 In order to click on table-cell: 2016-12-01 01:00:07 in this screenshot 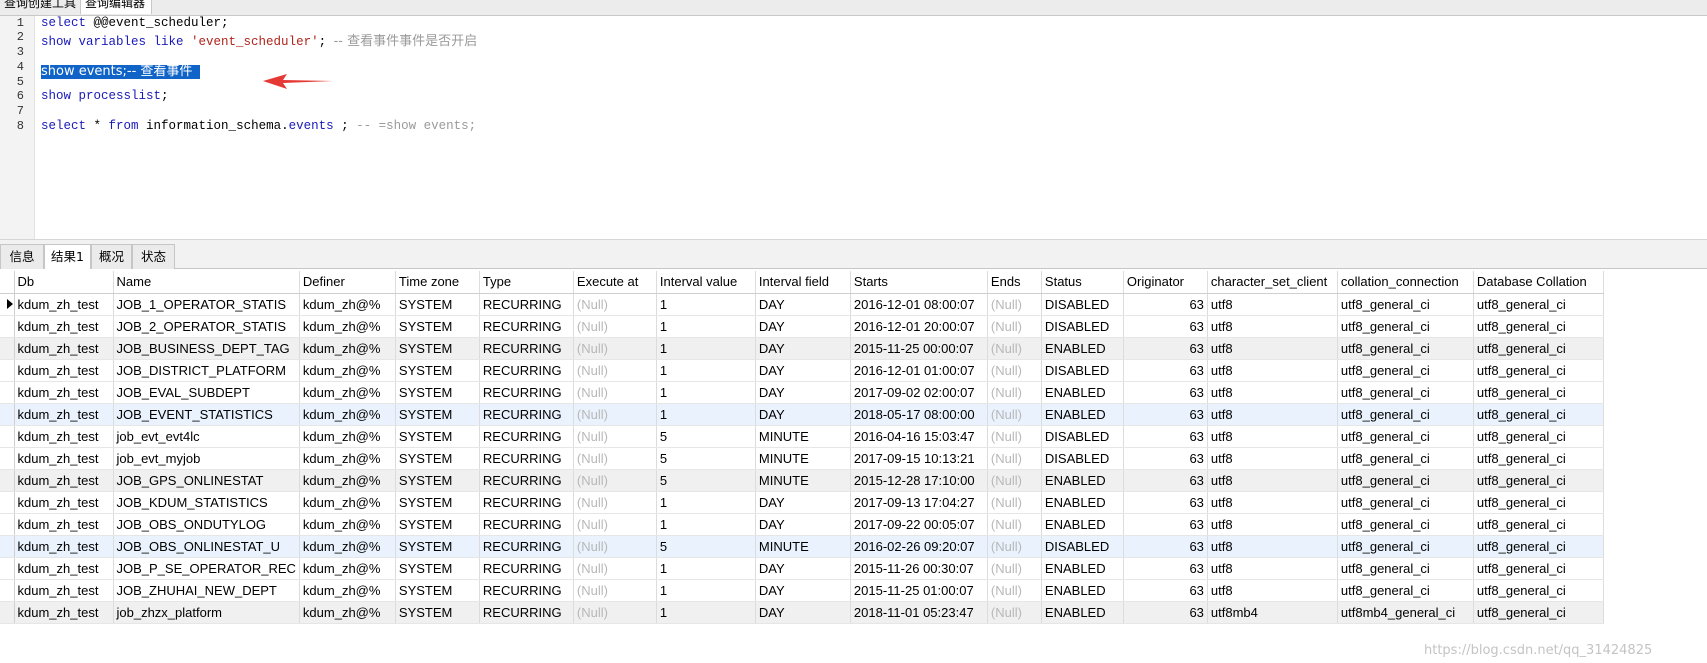, I will do `click(919, 370)`.